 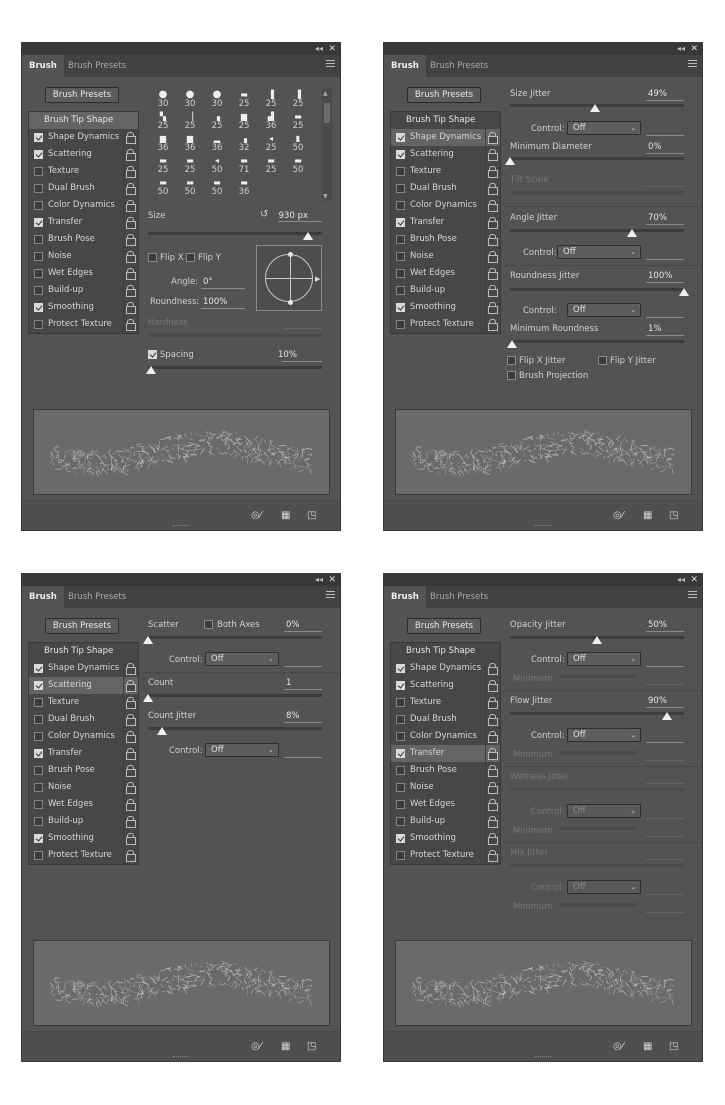 I want to click on min-diameter-slider-track, so click(x=597, y=158).